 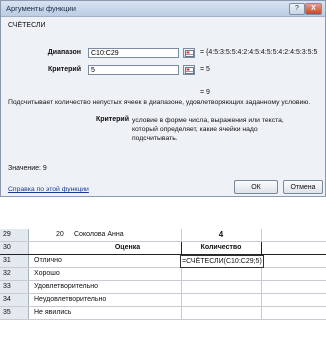 I want to click on row-header: 33, so click(x=14, y=287).